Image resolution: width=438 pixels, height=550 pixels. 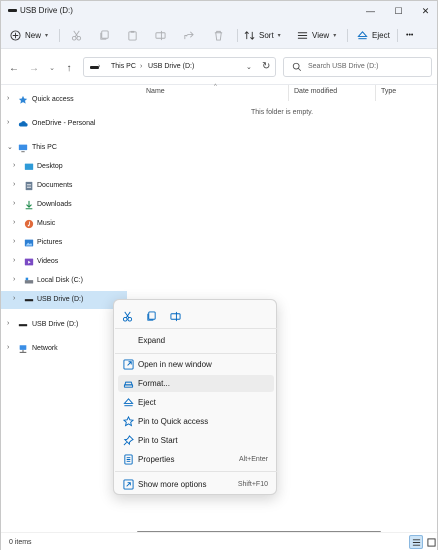 I want to click on copy-button, so click(x=104, y=35).